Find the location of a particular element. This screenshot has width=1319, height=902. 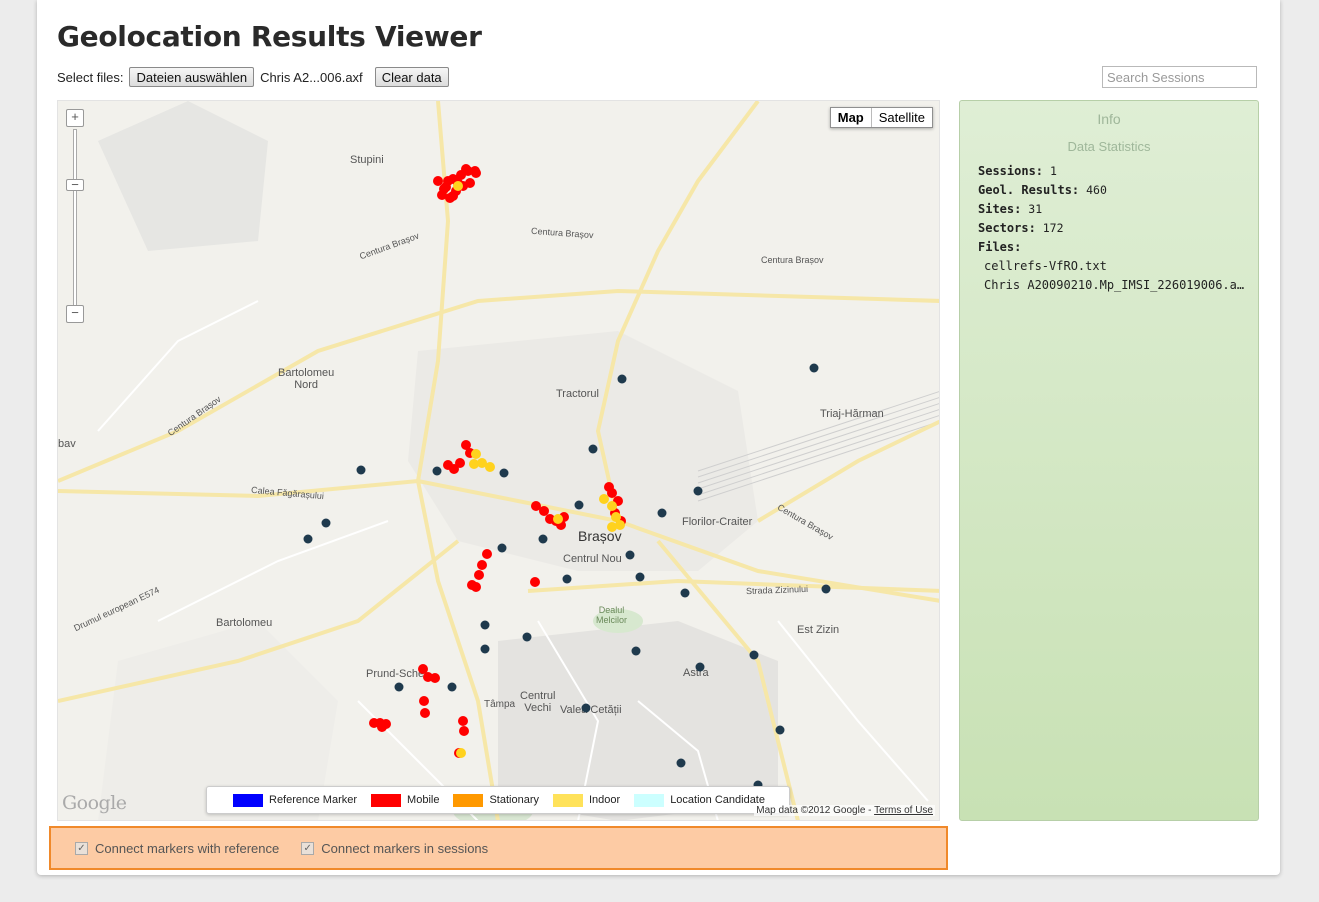

file-item: cellrefs-VfRO.txt is located at coordinates (1045, 266).